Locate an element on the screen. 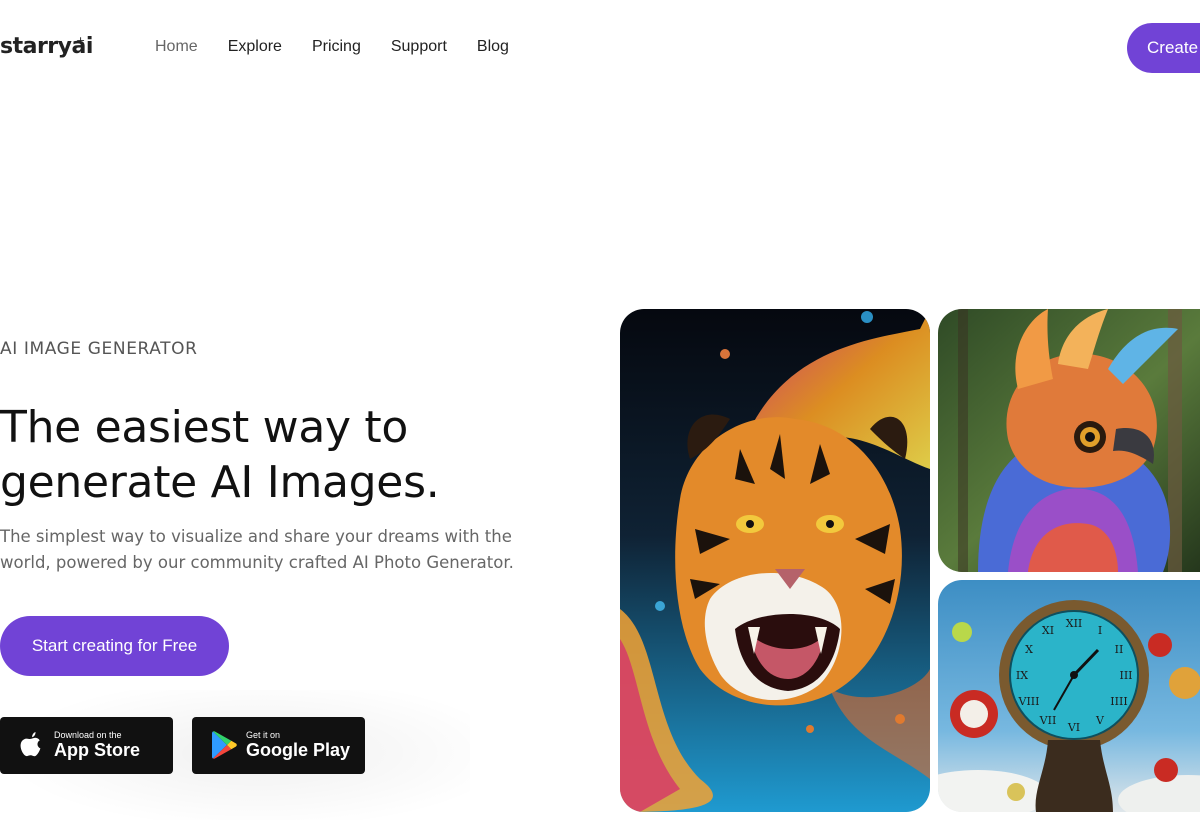  app-store-big-text: App Store is located at coordinates (97, 750).